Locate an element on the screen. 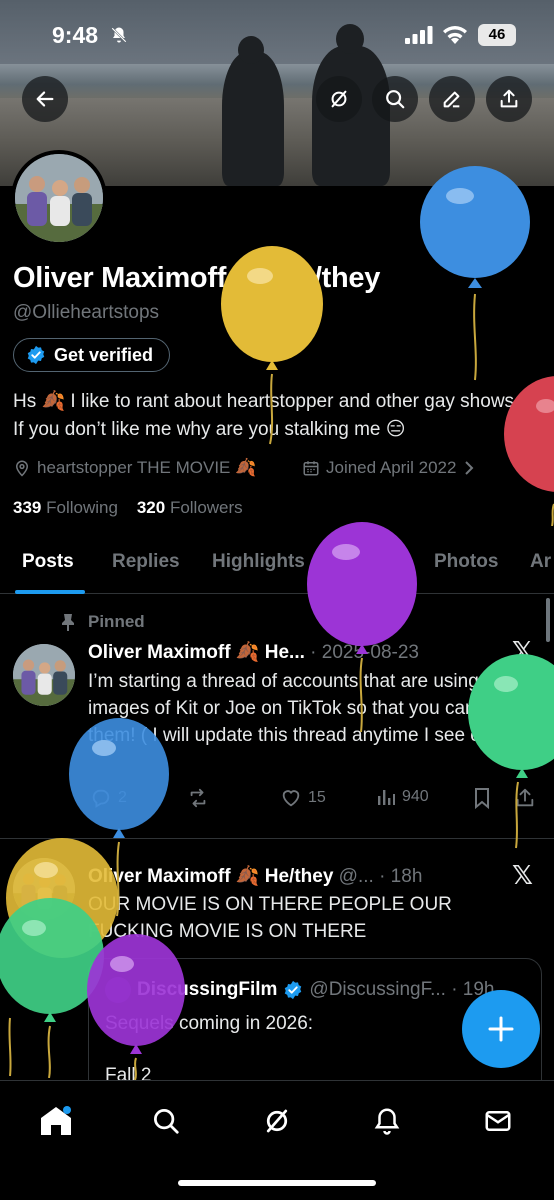 The width and height of the screenshot is (554, 1200). following-count: 339 is located at coordinates (27, 507).